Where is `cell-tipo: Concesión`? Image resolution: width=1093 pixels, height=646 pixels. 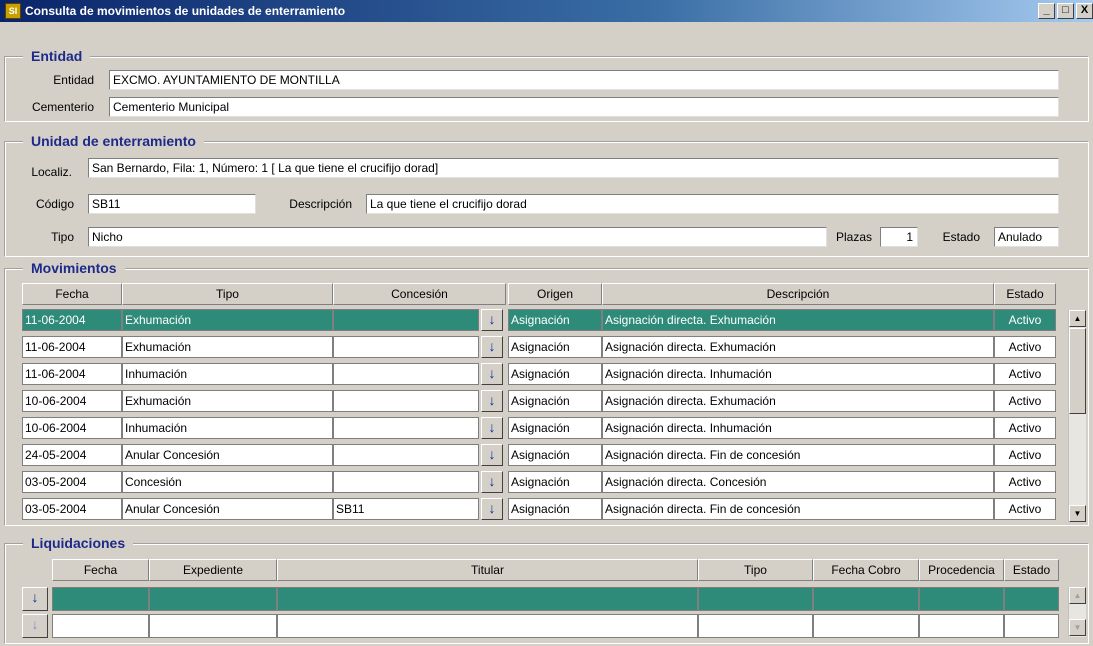
cell-tipo: Concesión is located at coordinates (227, 482).